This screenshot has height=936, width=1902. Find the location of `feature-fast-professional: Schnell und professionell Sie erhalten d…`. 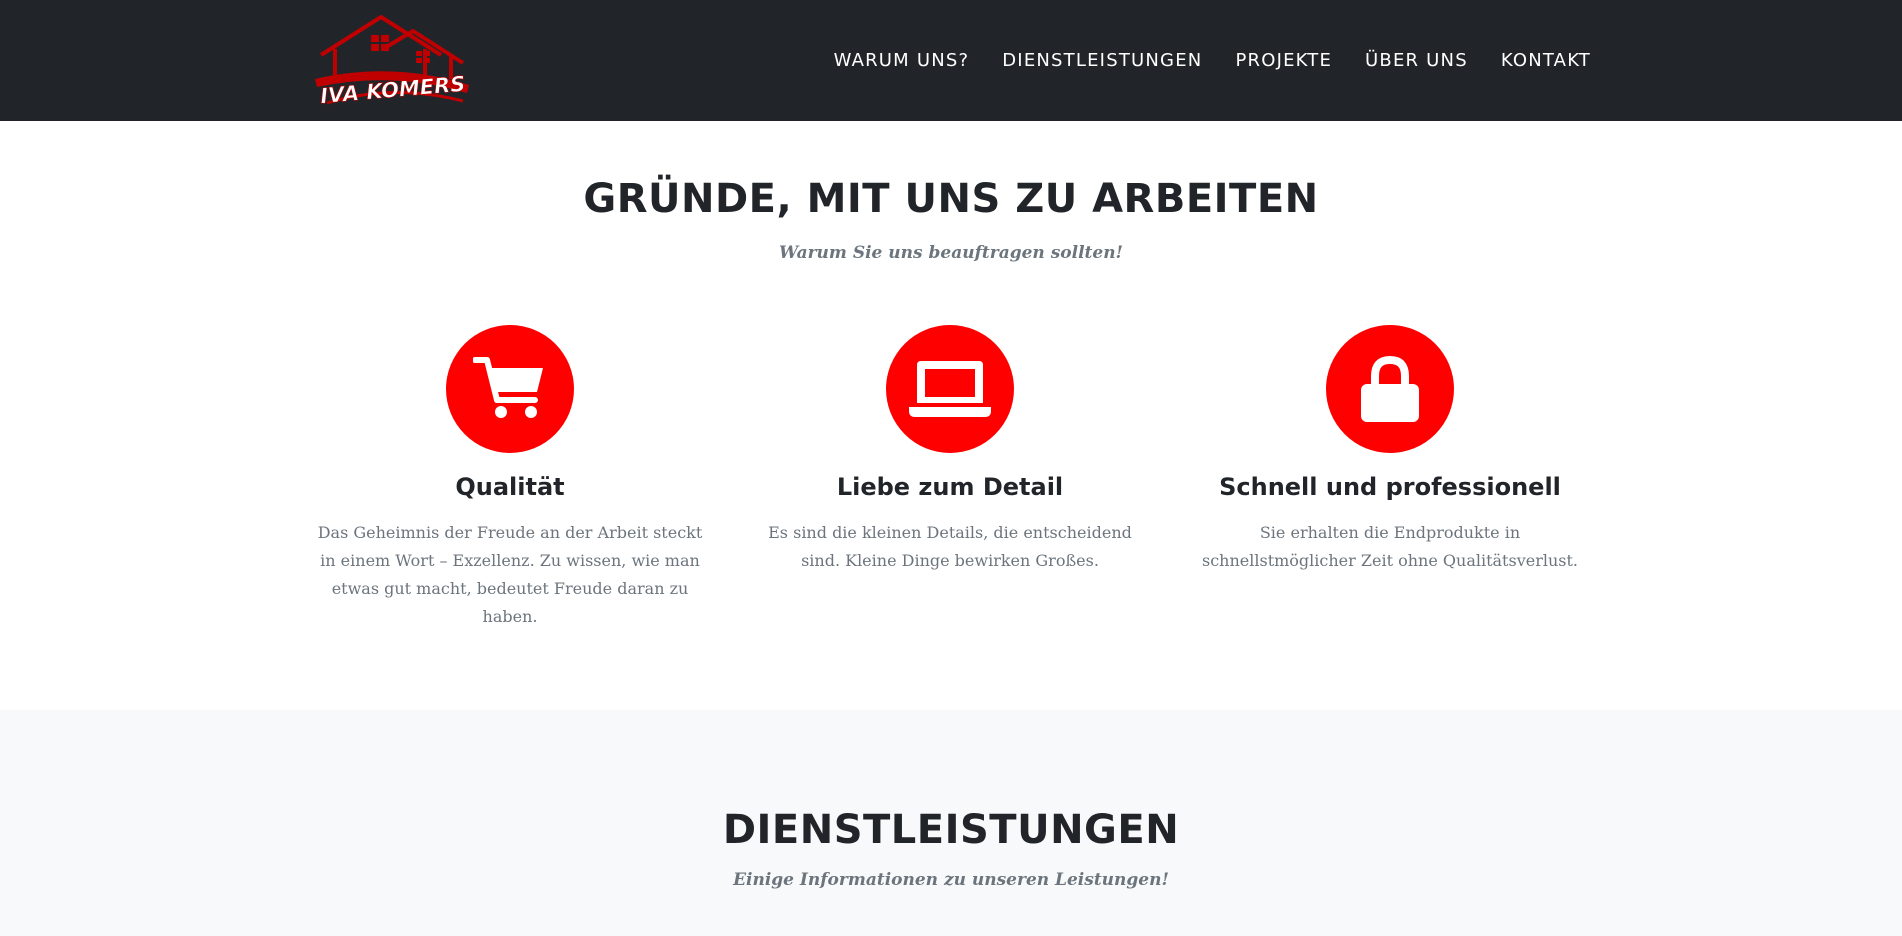

feature-fast-professional: Schnell und professionell Sie erhalten d… is located at coordinates (1390, 450).